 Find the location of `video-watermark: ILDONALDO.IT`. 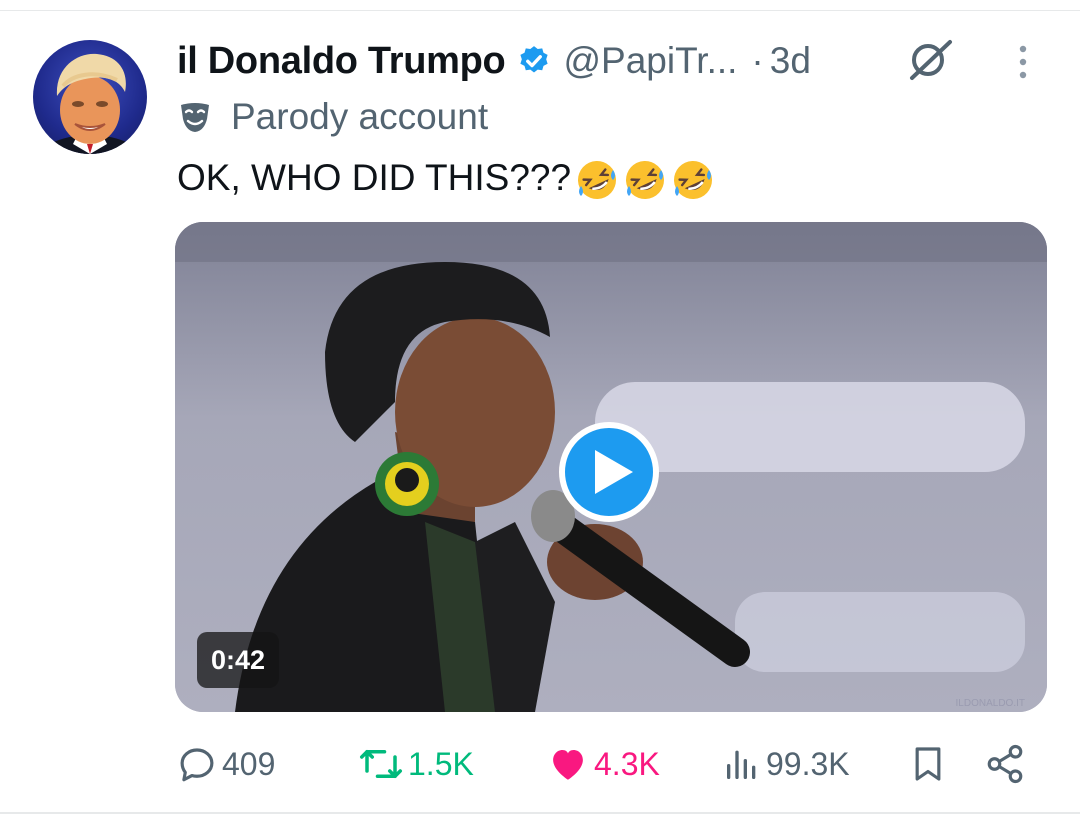

video-watermark: ILDONALDO.IT is located at coordinates (990, 703).